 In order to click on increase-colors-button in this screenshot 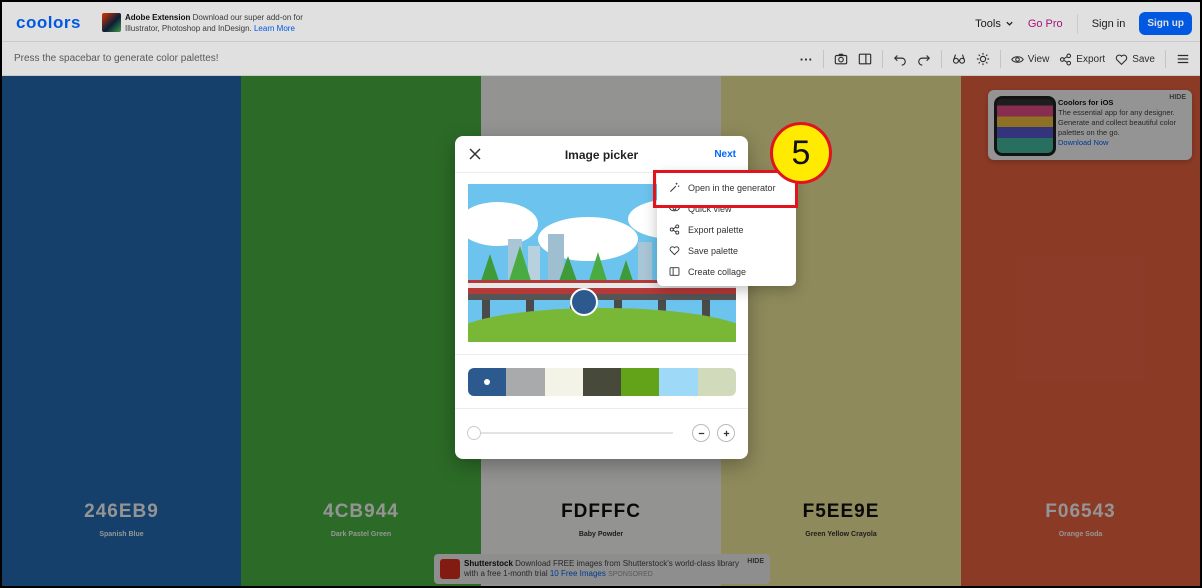, I will do `click(726, 433)`.